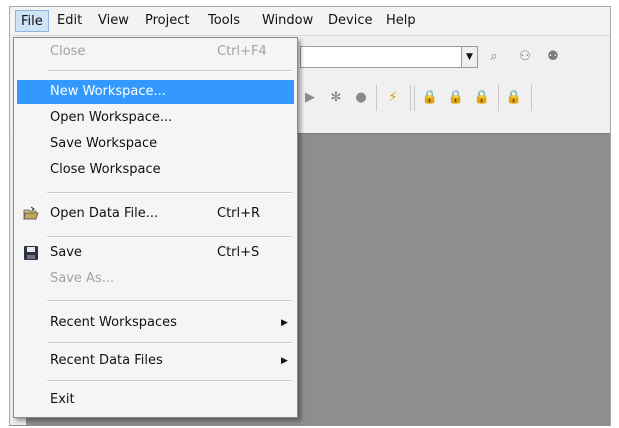  I want to click on file-menu-close: Close Ctrl+F4, so click(155, 52).